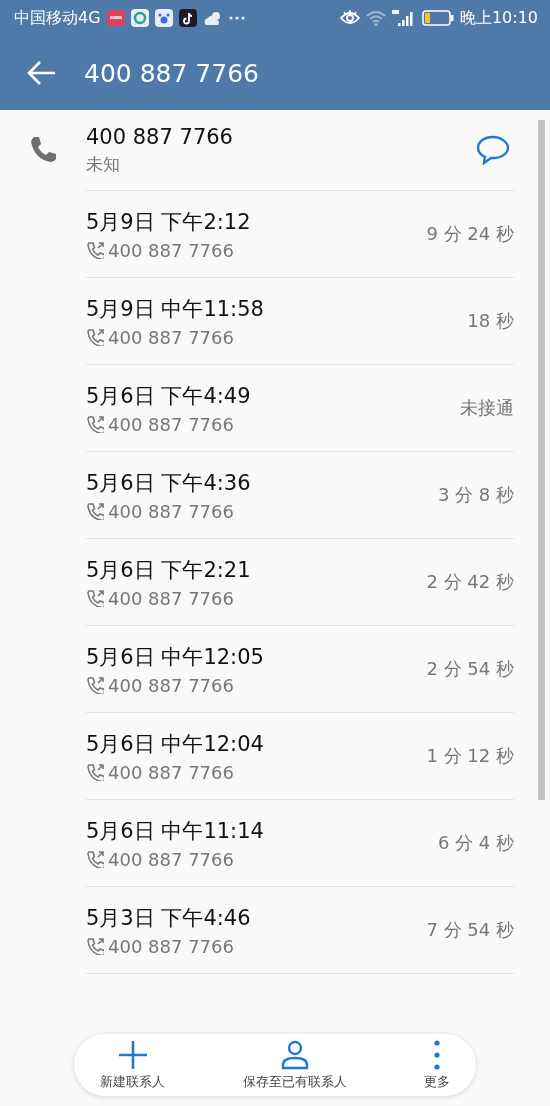  What do you see at coordinates (175, 831) in the screenshot?
I see `call-date: 5月6日 中午11:14` at bounding box center [175, 831].